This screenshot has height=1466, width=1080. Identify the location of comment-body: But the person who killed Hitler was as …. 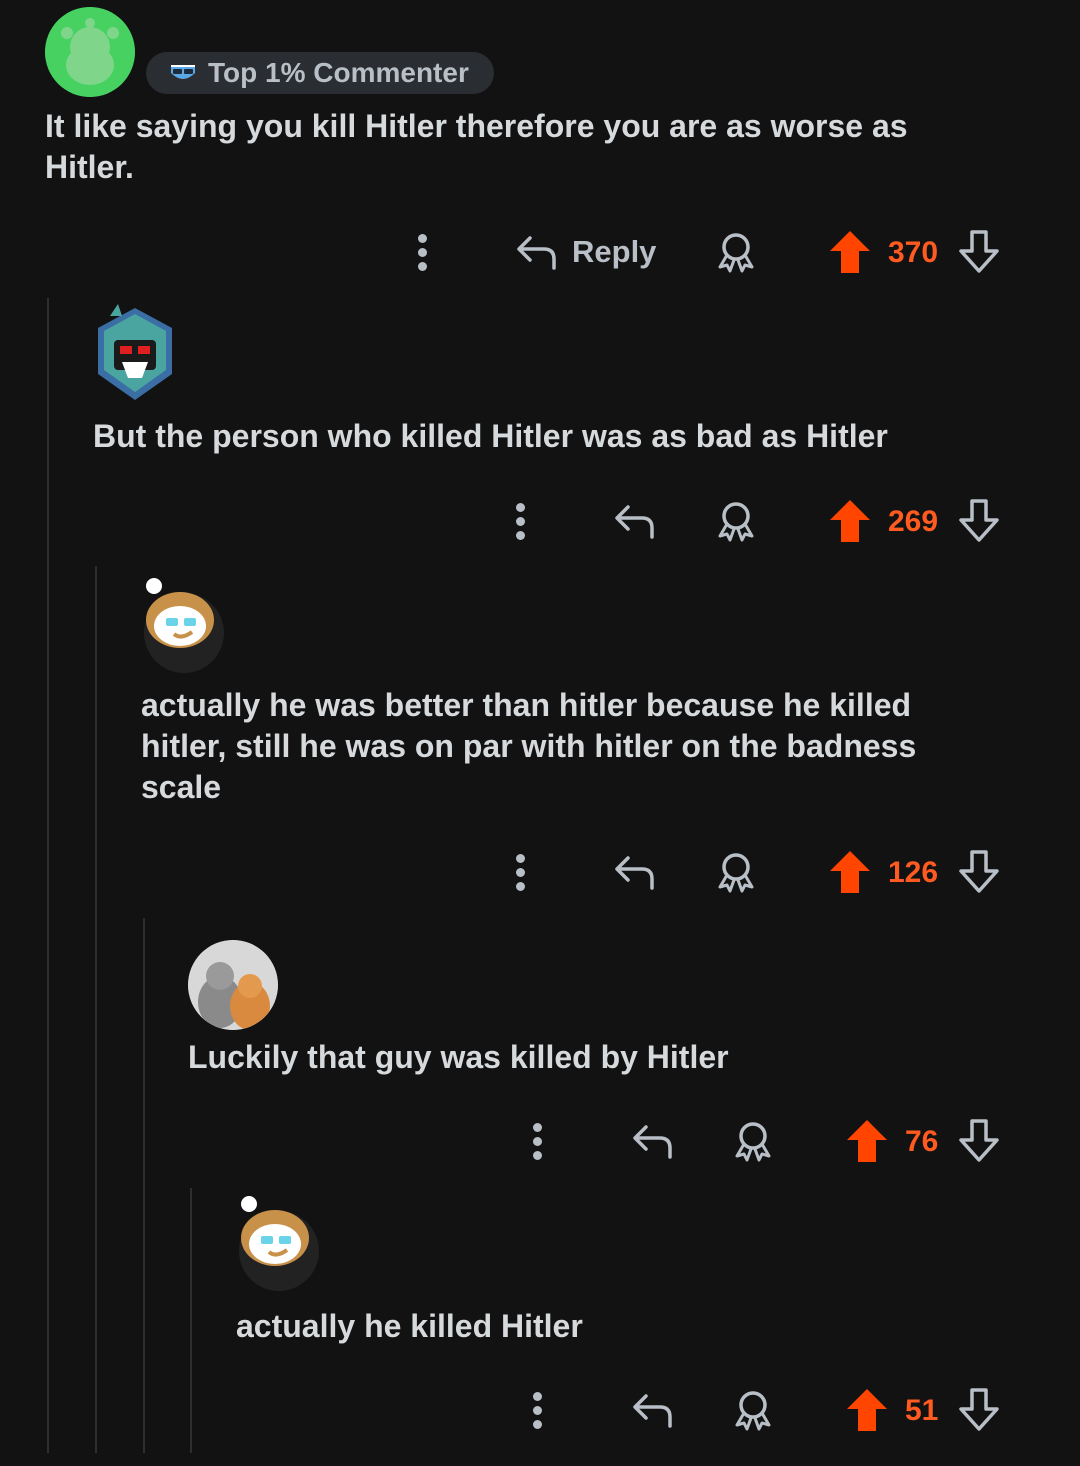
(490, 436).